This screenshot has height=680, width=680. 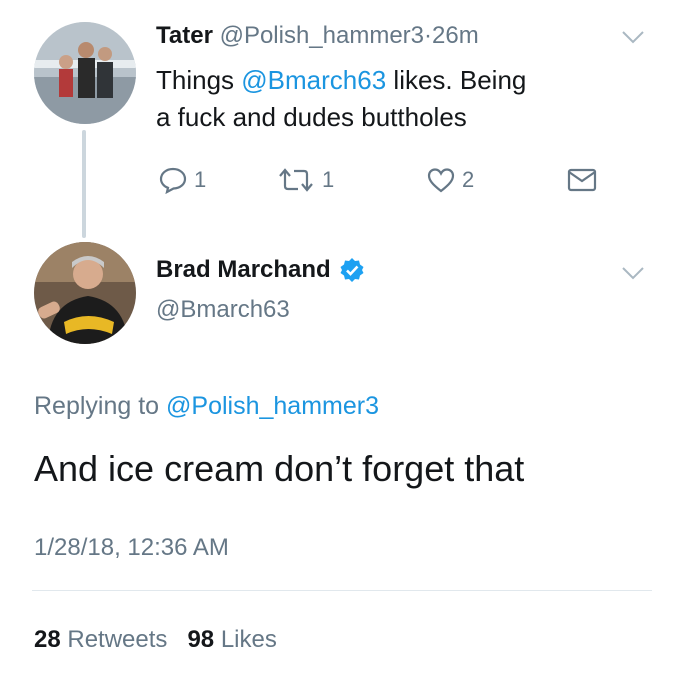 What do you see at coordinates (455, 35) in the screenshot?
I see `reply-time: 26m` at bounding box center [455, 35].